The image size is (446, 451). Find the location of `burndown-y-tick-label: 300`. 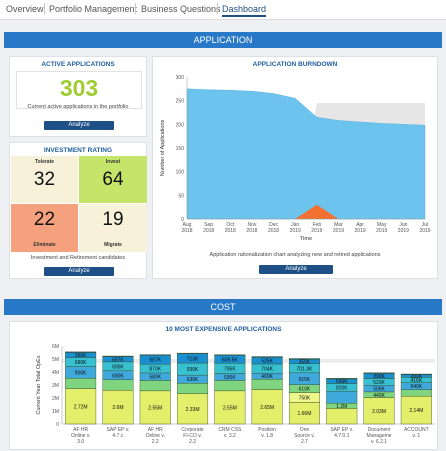

burndown-y-tick-label: 300 is located at coordinates (180, 78).